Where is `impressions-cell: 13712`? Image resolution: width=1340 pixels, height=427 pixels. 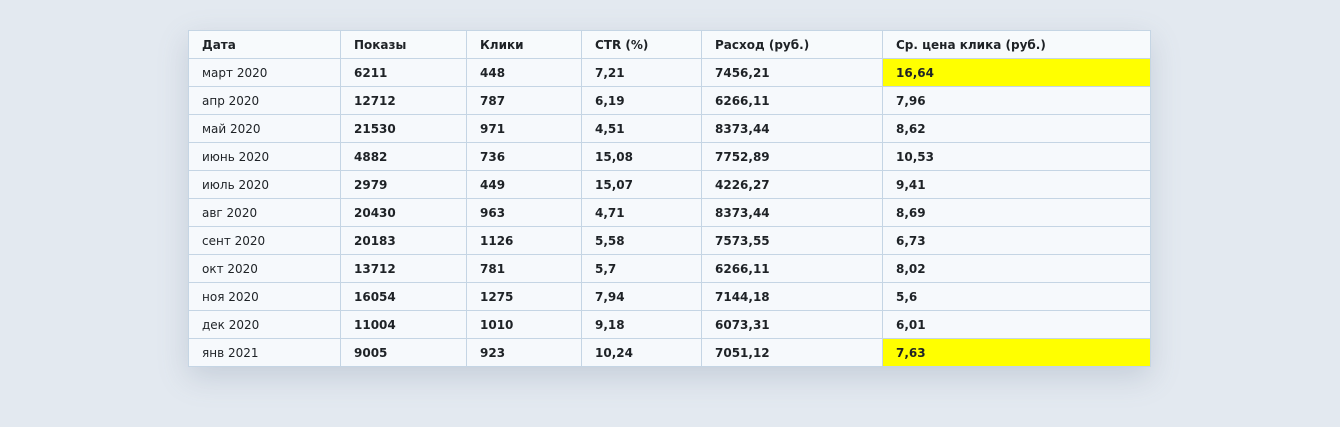 impressions-cell: 13712 is located at coordinates (403, 268).